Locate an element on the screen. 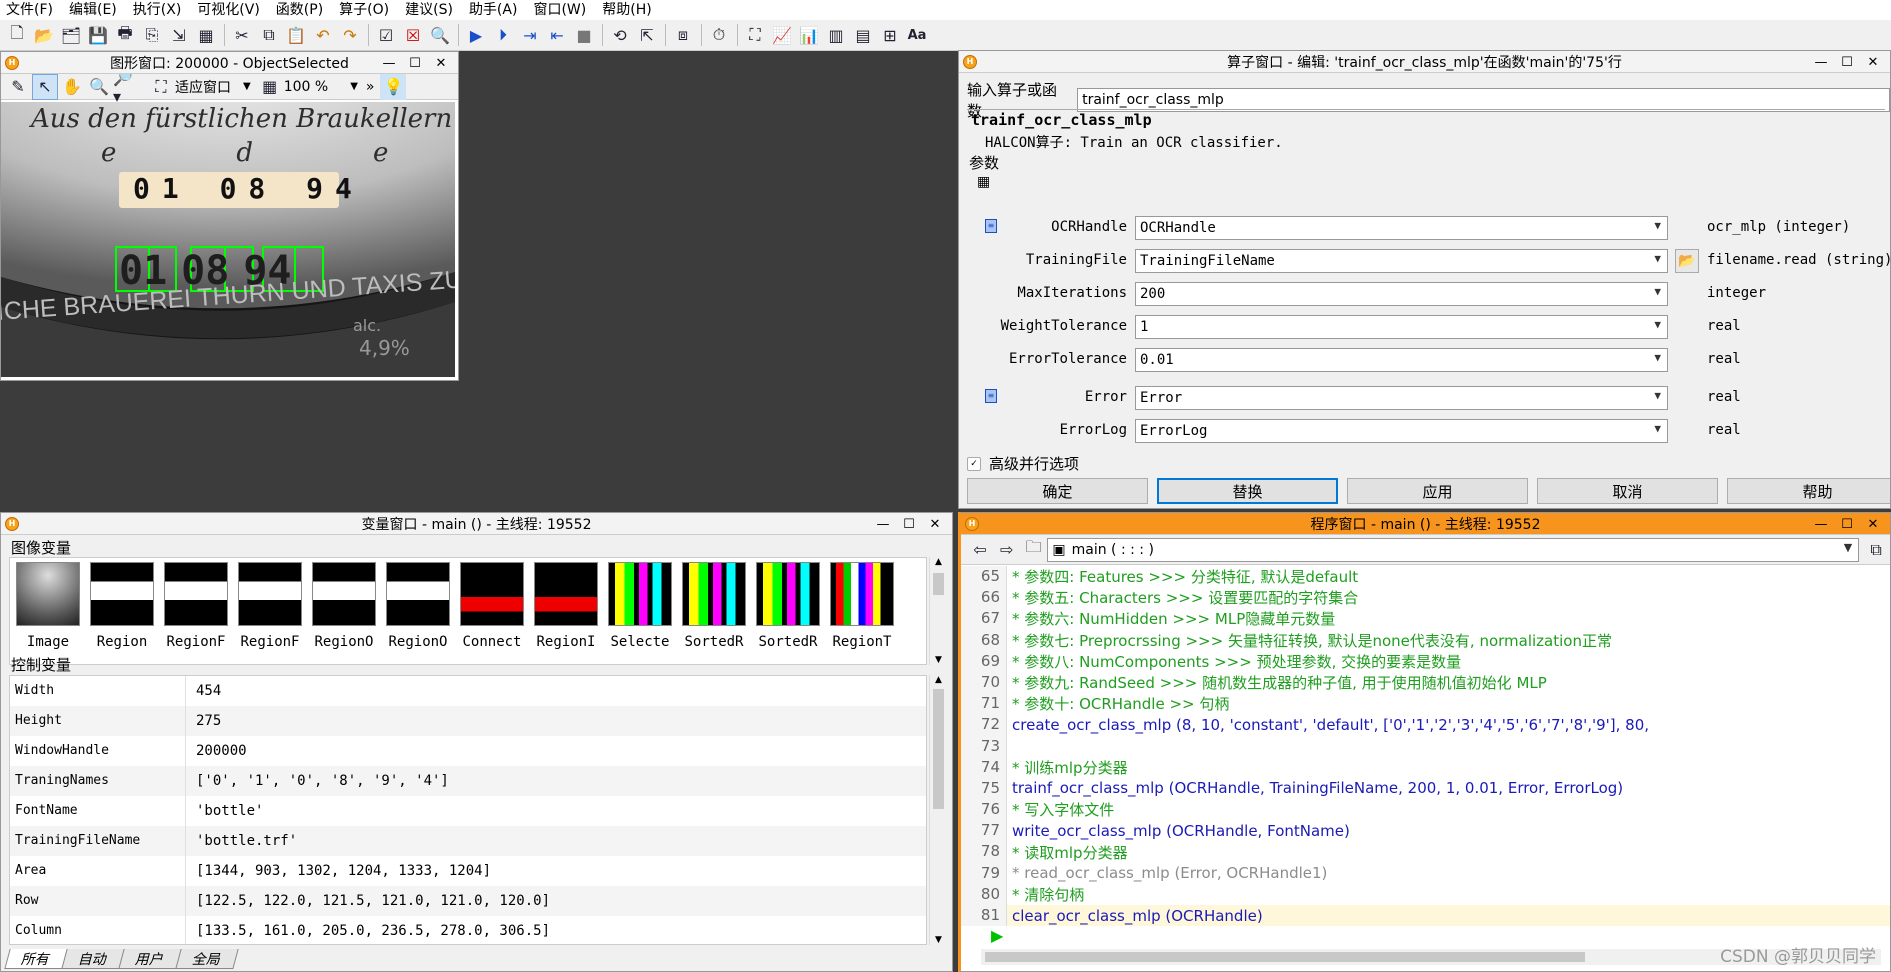  procedure-edit-icon: ⧉ is located at coordinates (1876, 550).